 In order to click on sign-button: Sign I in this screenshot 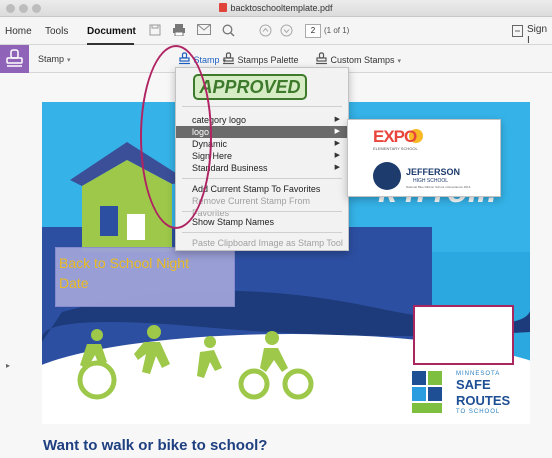, I will do `click(539, 35)`.